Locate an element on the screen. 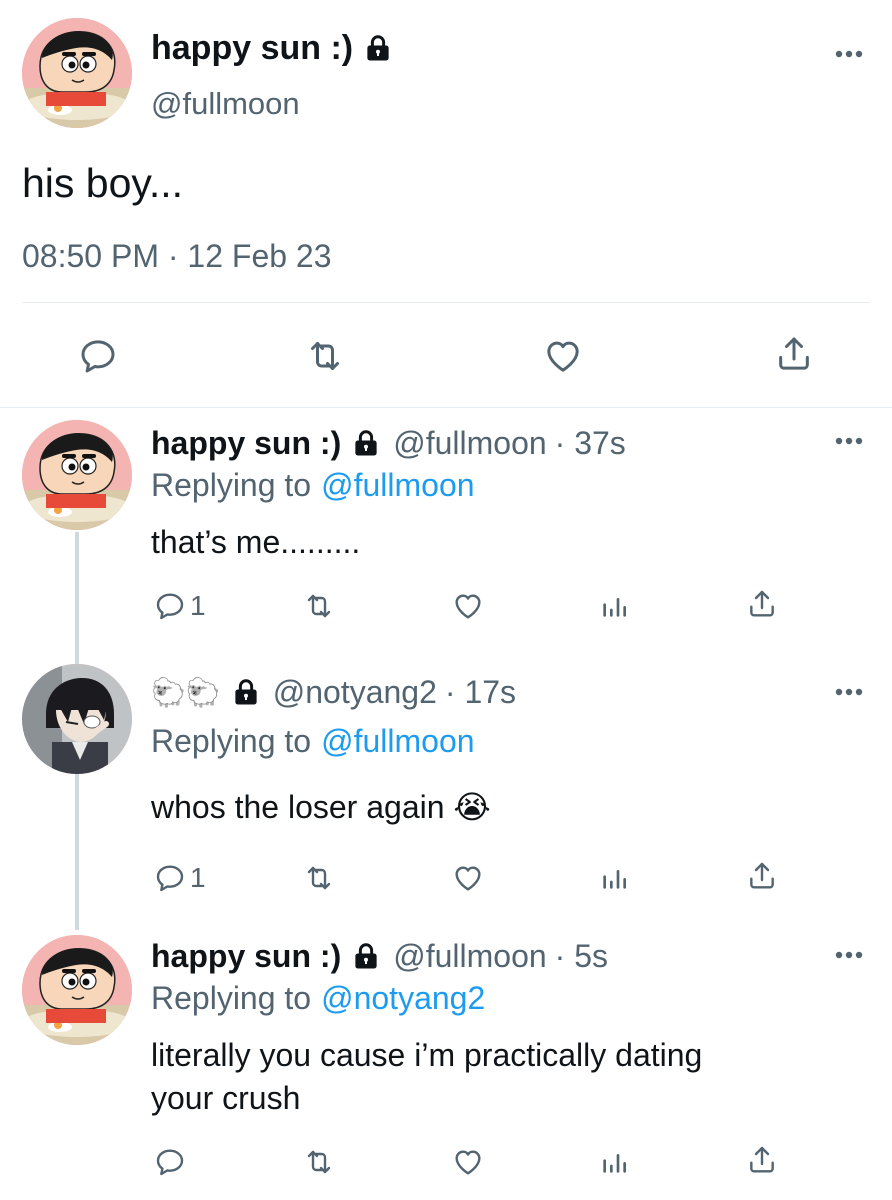 This screenshot has height=1200, width=892. main-tweet-author: happy sun :) is located at coordinates (272, 48).